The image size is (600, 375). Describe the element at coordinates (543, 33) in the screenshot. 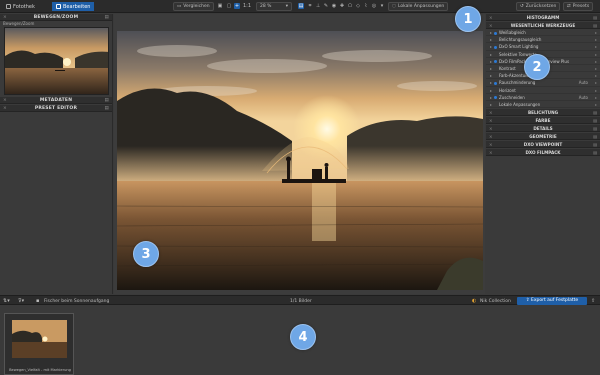

I see `tool-row: Weißabgleich ▸` at that location.